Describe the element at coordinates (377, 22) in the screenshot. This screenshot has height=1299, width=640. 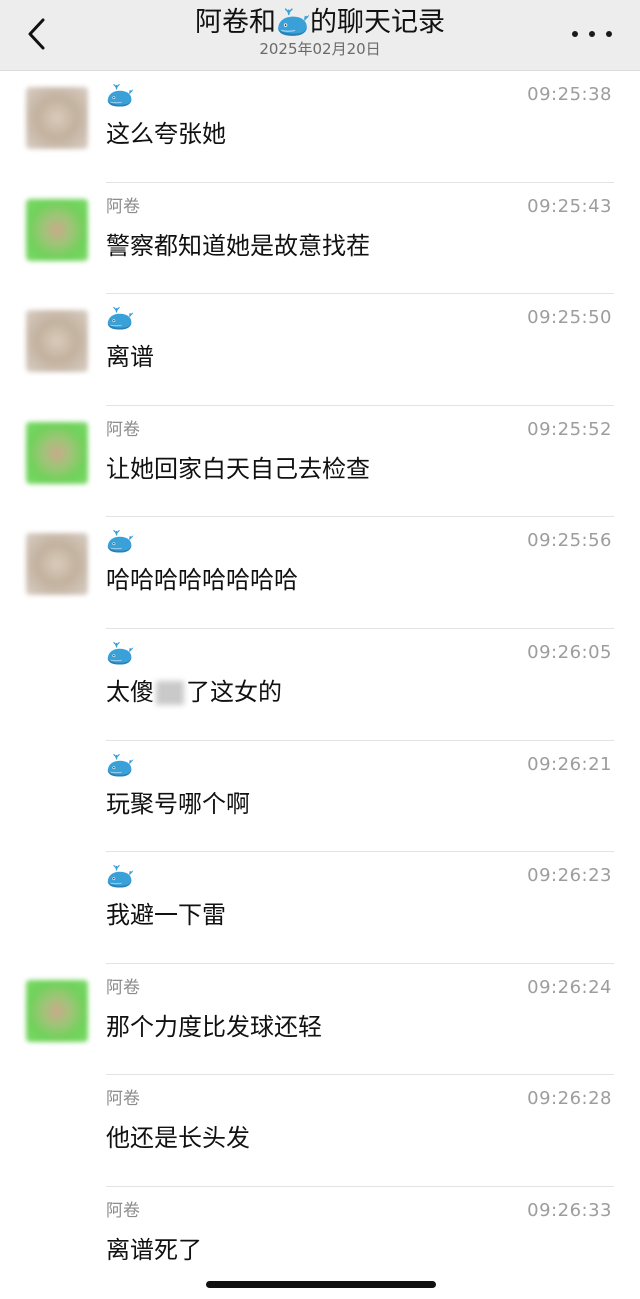
I see `title-suffix: 的聊天记录` at that location.